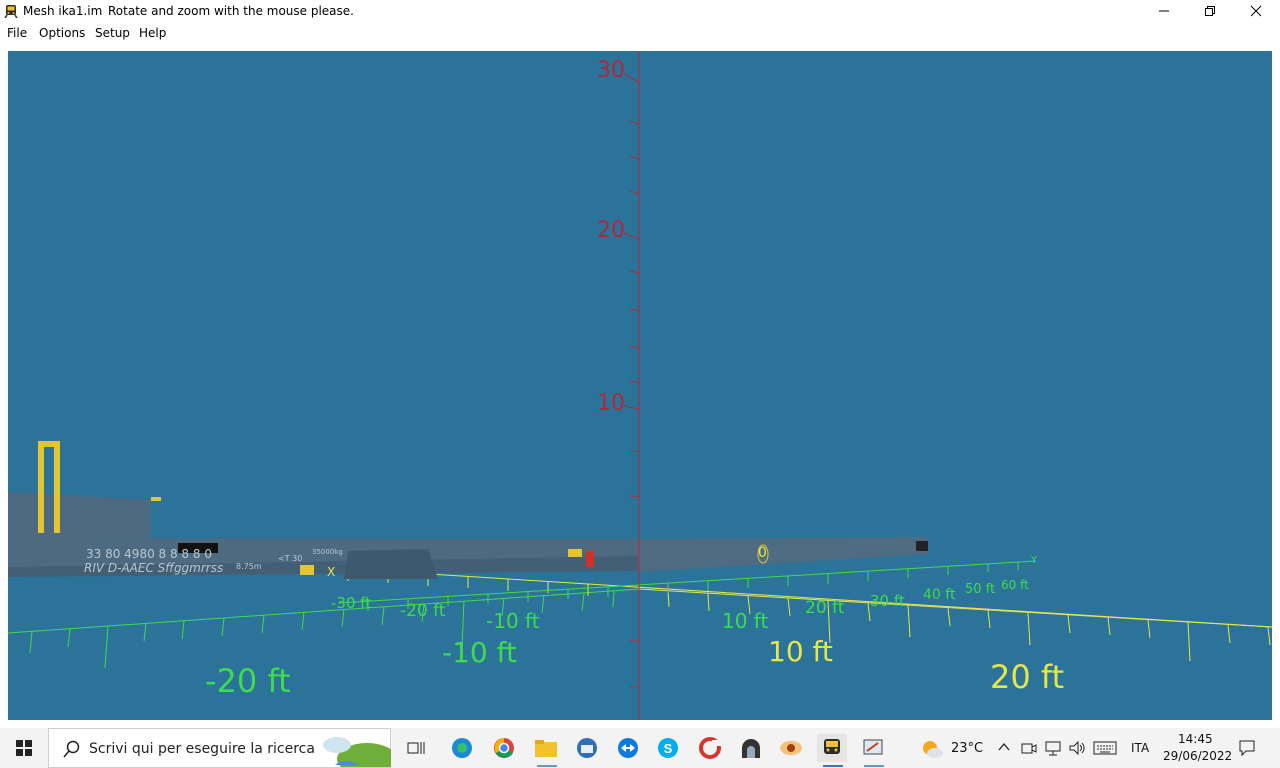 The height and width of the screenshot is (768, 1280). Describe the element at coordinates (631, 380) in the screenshot. I see `vertical-axis-ticks` at that location.